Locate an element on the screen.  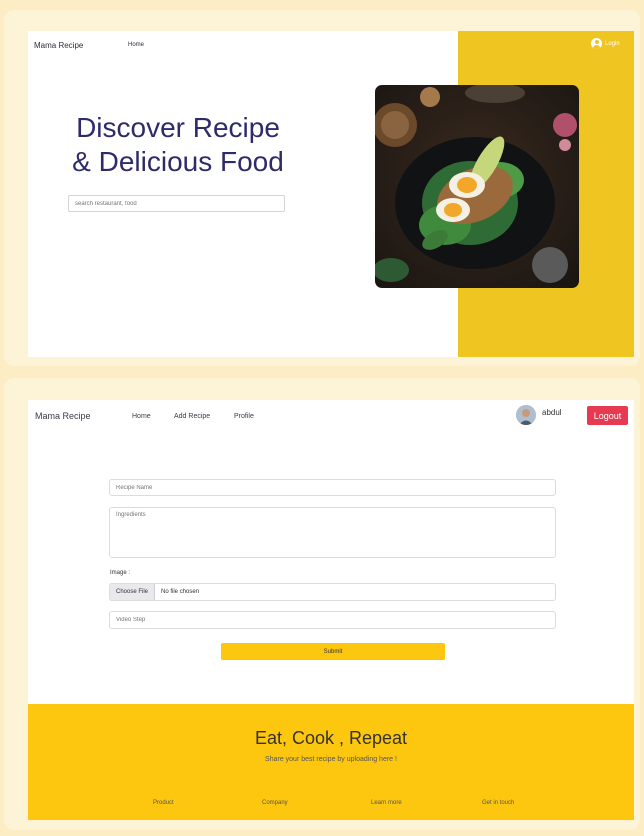
hero-line-1: Discover Recipe is located at coordinates (178, 127).